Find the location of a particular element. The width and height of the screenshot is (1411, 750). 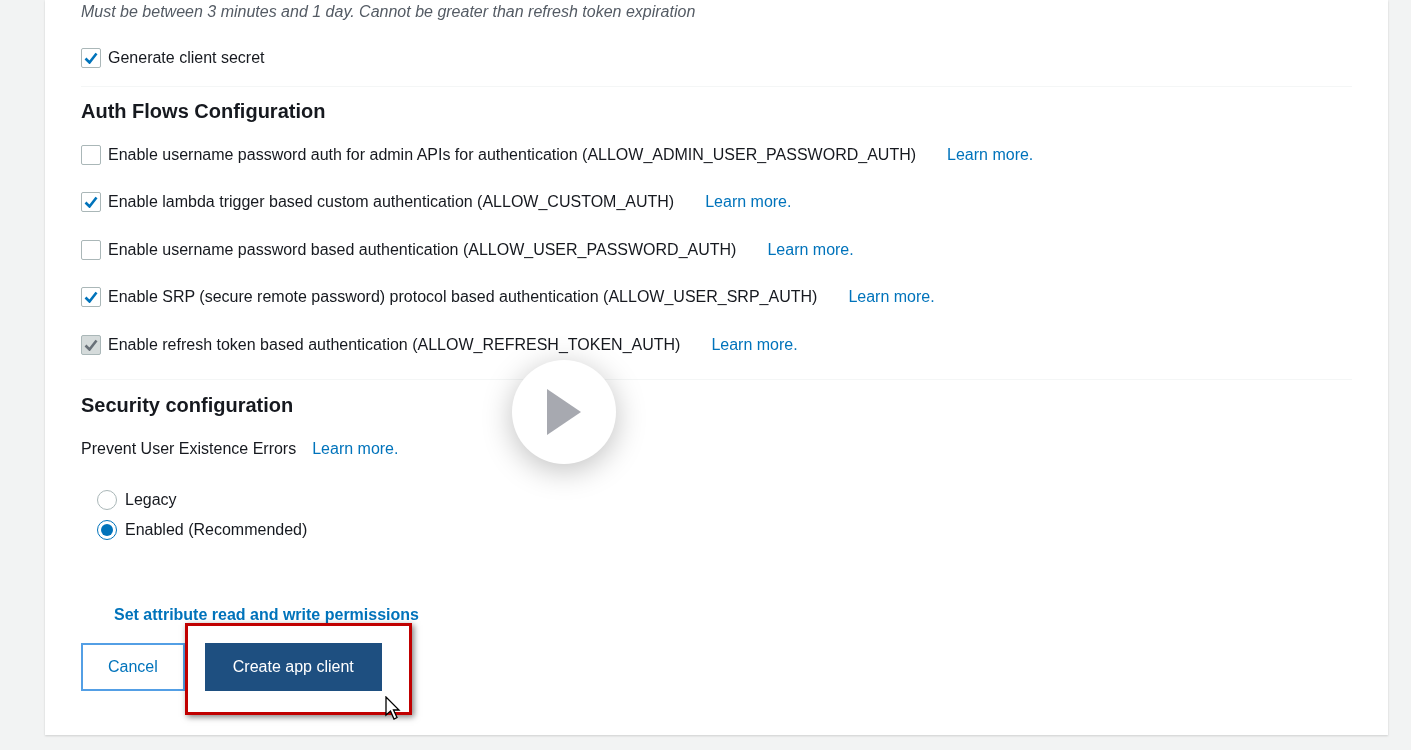

cursor-icon is located at coordinates (392, 707).